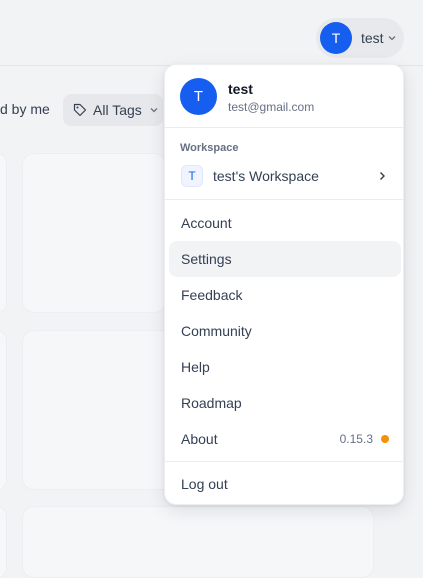 The height and width of the screenshot is (578, 423). I want to click on workspace-name: test's Workspace, so click(266, 176).